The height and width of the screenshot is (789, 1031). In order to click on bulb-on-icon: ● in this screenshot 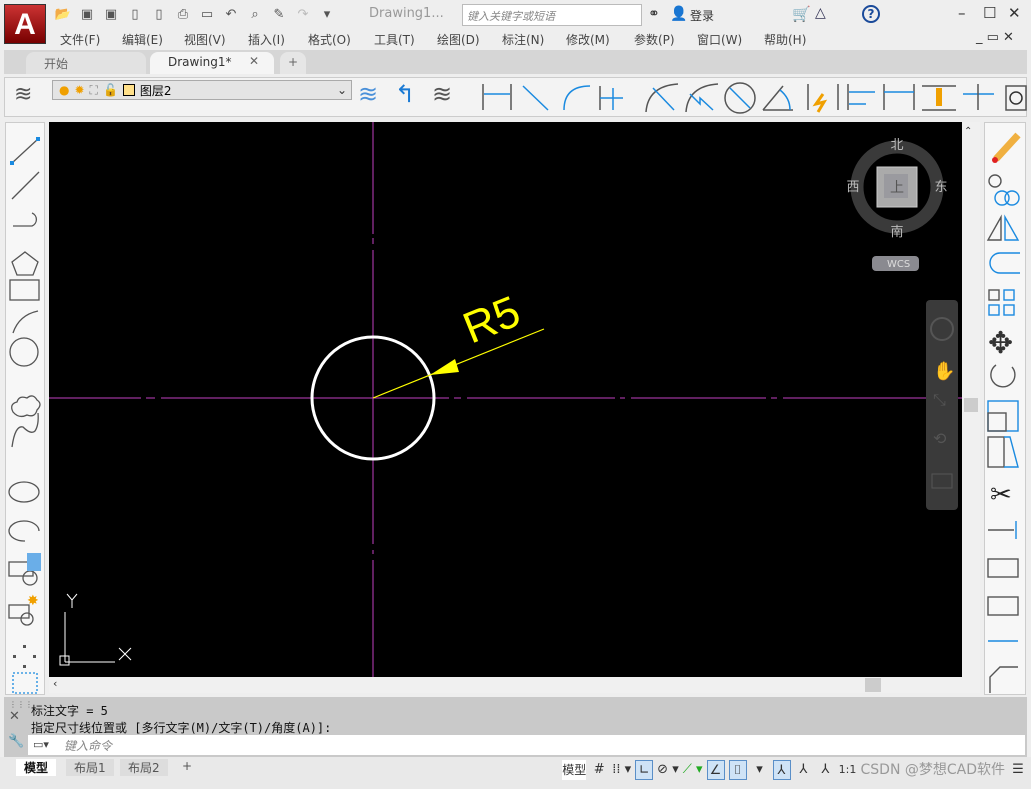, I will do `click(64, 90)`.